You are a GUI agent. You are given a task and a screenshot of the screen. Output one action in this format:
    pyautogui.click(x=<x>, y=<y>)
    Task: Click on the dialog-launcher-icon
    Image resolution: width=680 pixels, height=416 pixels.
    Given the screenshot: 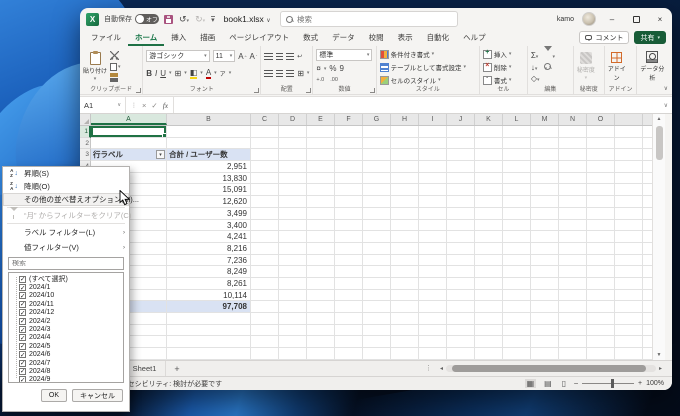 What is the action you would take?
    pyautogui.click(x=309, y=90)
    